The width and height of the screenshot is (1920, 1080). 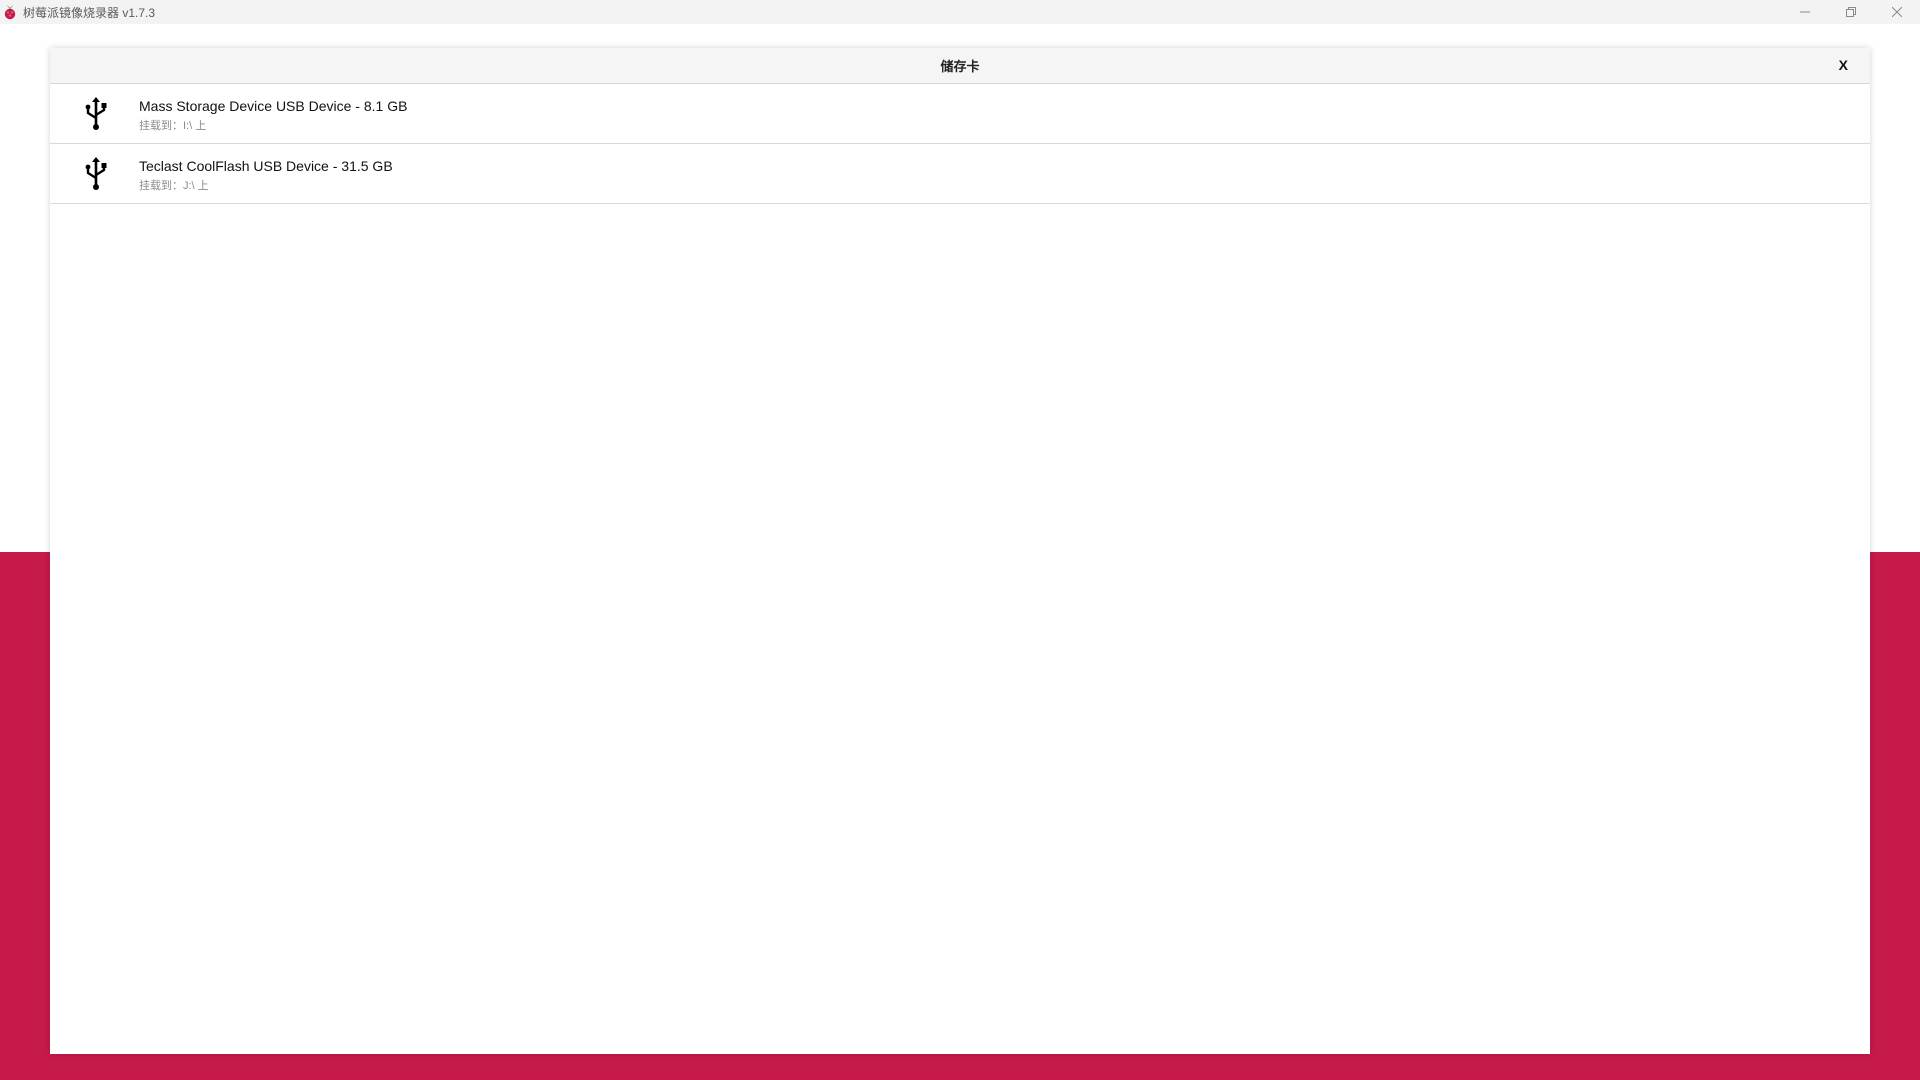 I want to click on dialog-title: 储存卡, so click(x=960, y=66).